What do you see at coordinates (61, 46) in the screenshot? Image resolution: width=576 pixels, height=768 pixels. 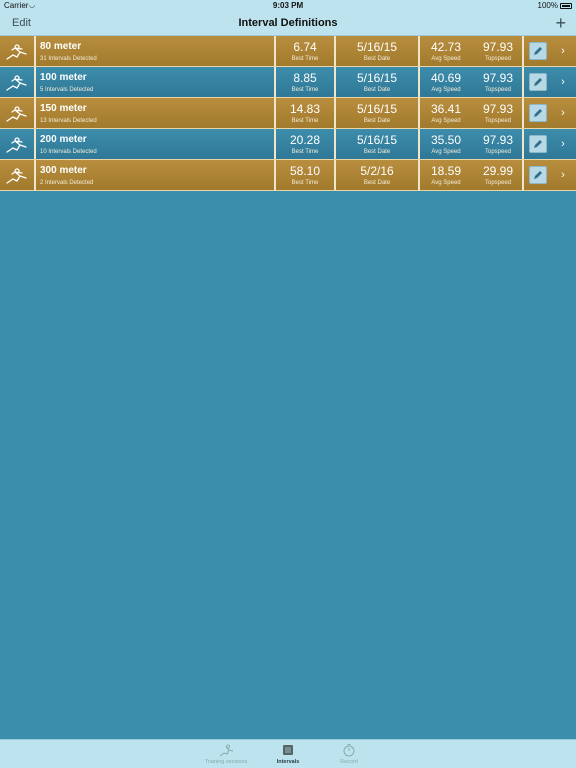 I see `interval-name: 80 meter` at bounding box center [61, 46].